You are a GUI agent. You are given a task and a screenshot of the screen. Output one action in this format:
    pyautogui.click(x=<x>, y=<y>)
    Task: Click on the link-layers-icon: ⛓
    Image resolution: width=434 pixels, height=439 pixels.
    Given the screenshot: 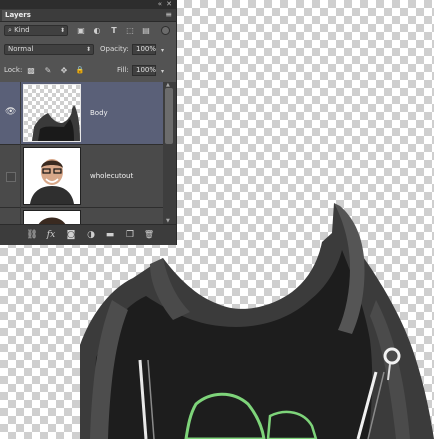 What is the action you would take?
    pyautogui.click(x=32, y=235)
    